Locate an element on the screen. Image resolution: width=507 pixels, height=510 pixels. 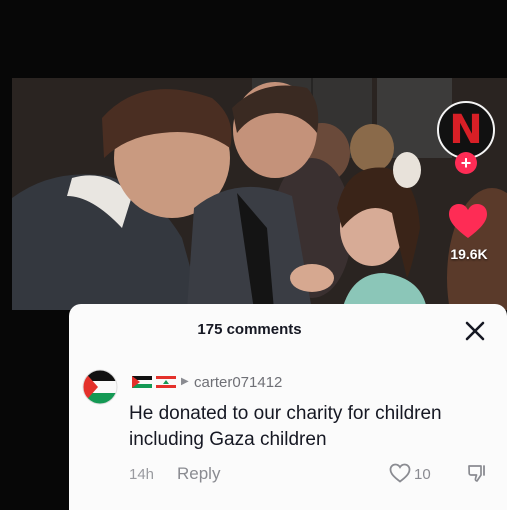
comment-like-icon is located at coordinates (400, 473).